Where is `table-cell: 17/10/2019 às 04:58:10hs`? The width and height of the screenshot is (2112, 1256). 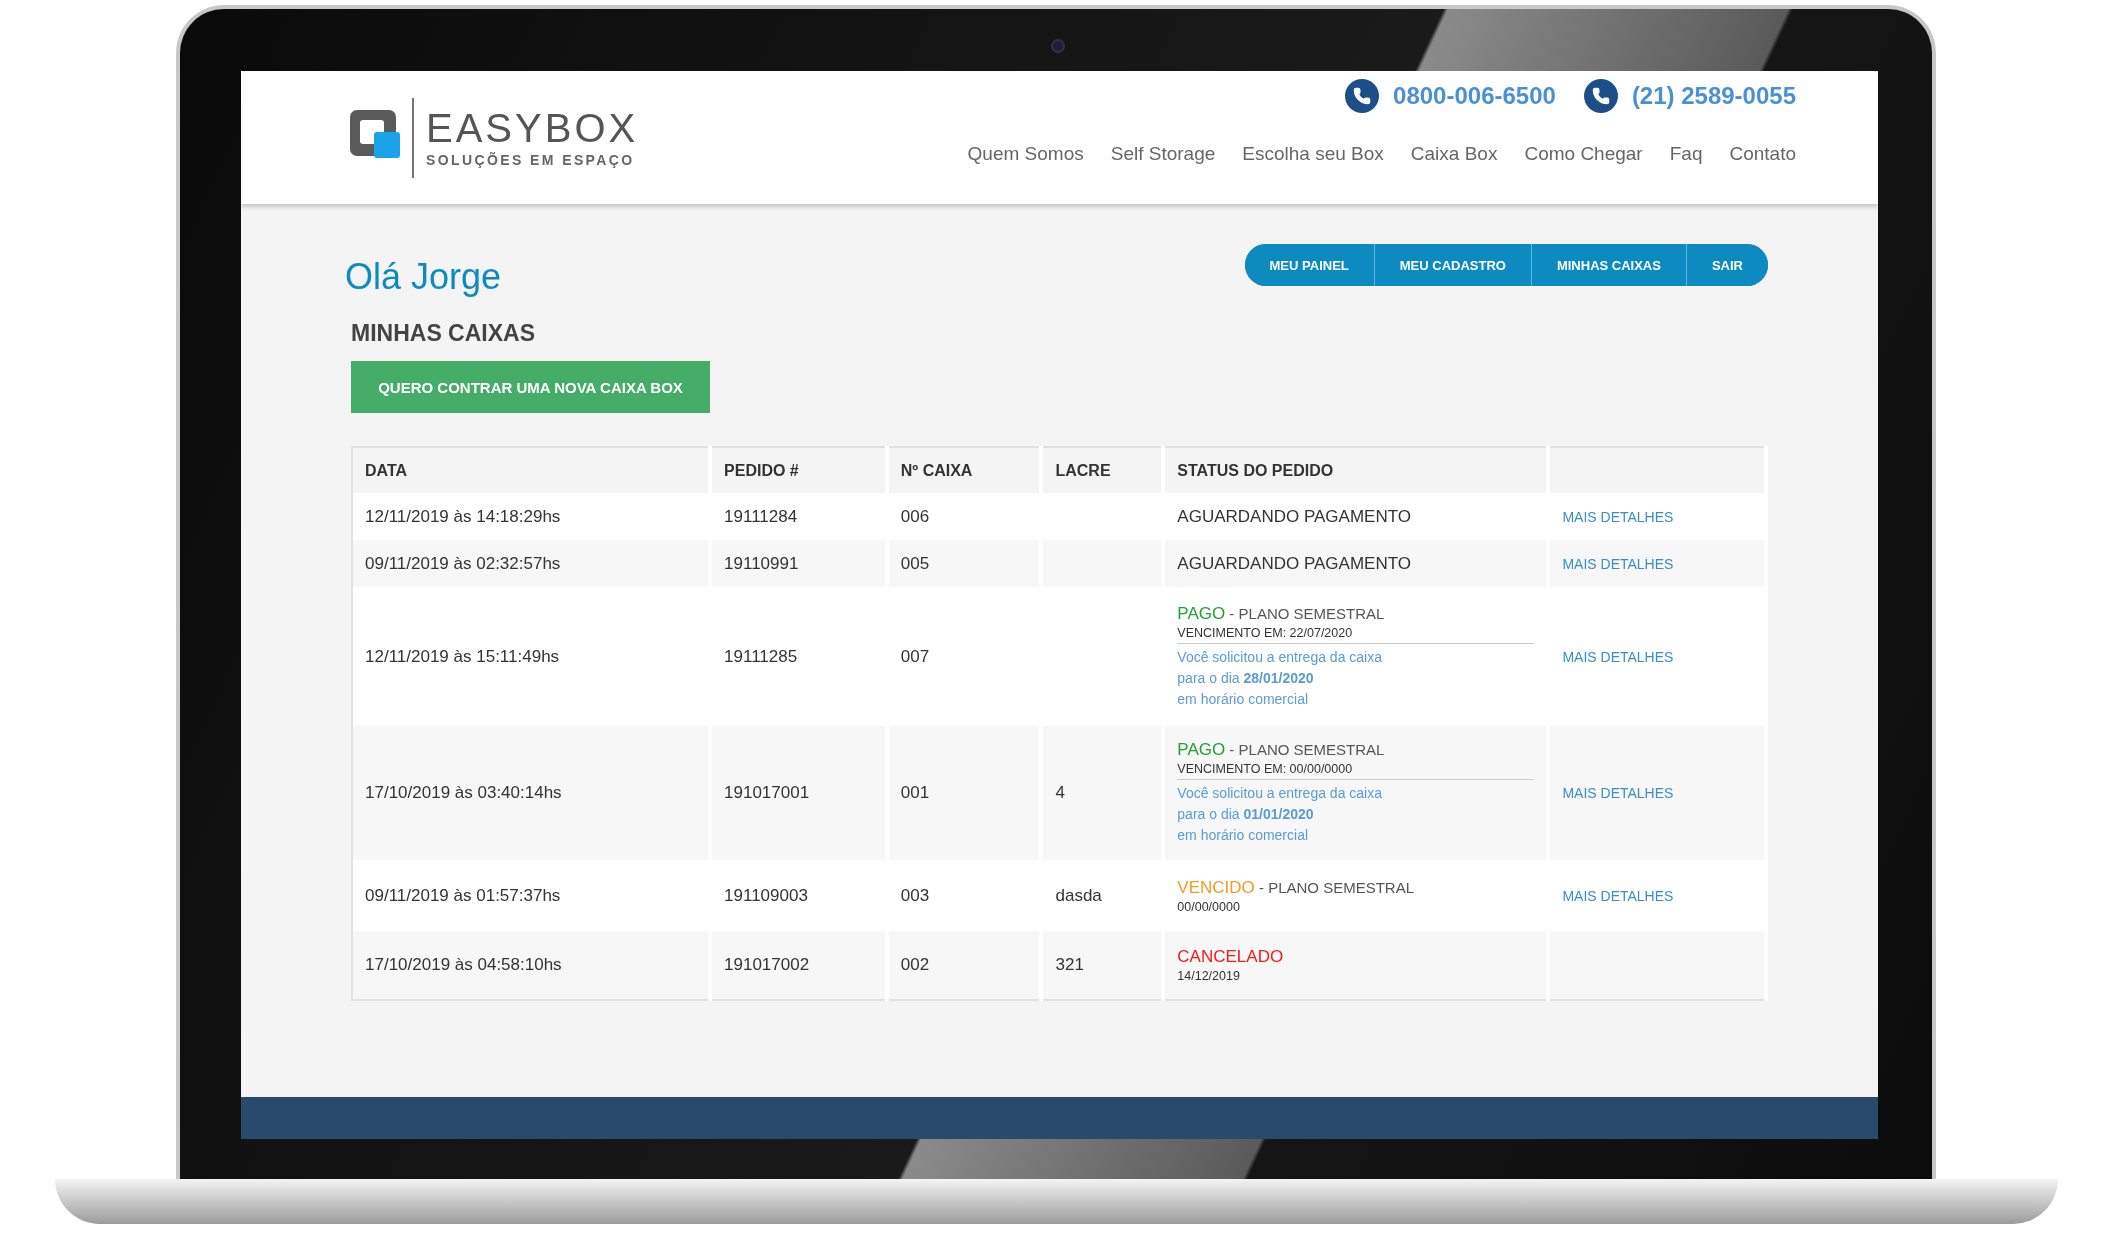
table-cell: 17/10/2019 às 04:58:10hs is located at coordinates (463, 964).